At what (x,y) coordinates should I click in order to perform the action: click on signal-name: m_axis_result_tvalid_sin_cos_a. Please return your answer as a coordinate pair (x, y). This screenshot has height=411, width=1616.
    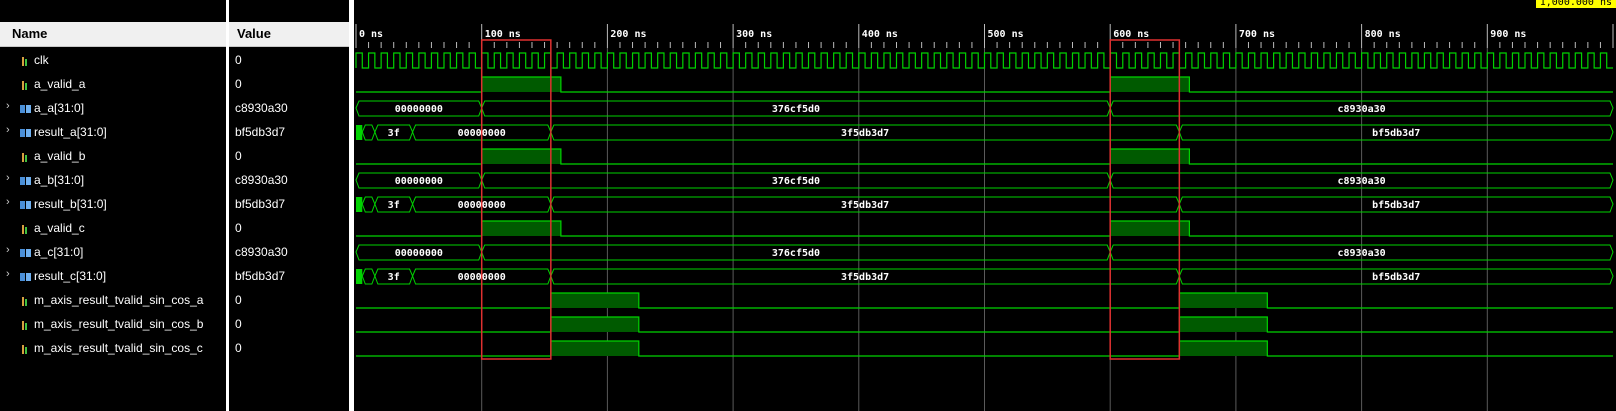
    Looking at the image, I should click on (119, 300).